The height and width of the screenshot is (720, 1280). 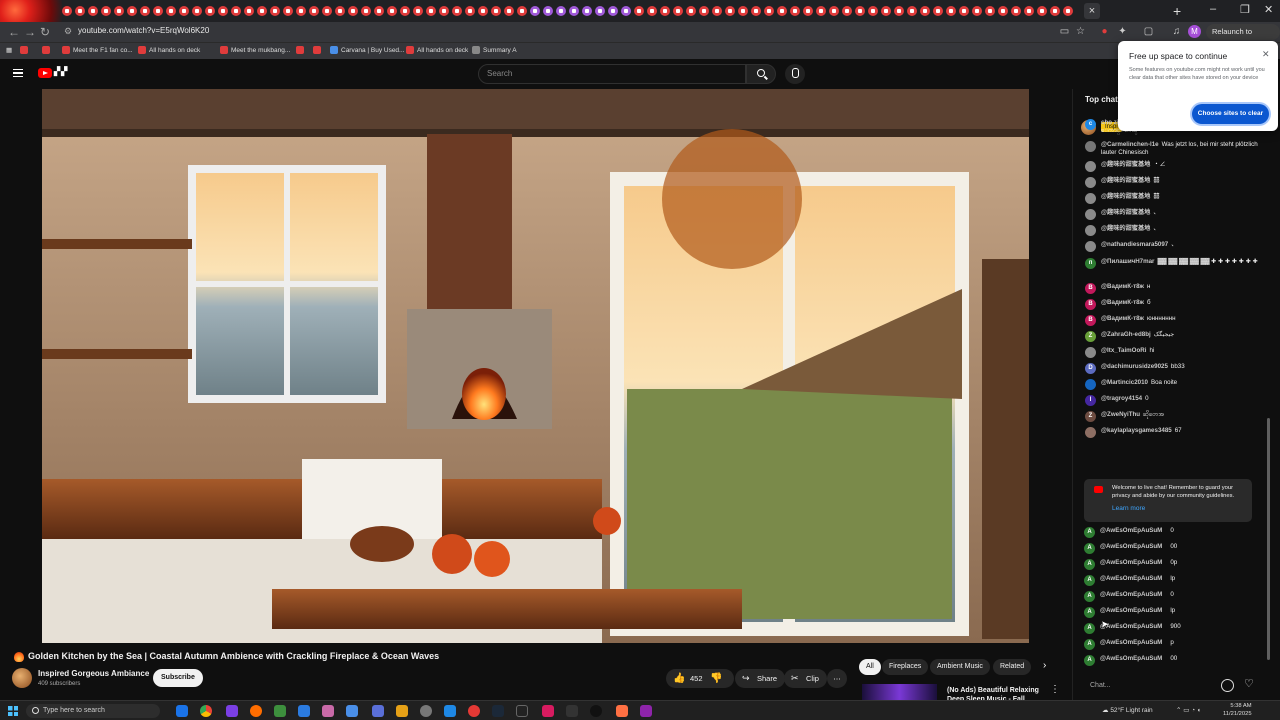 I want to click on chat-author: @nathandiesmara5097, so click(x=1134, y=244).